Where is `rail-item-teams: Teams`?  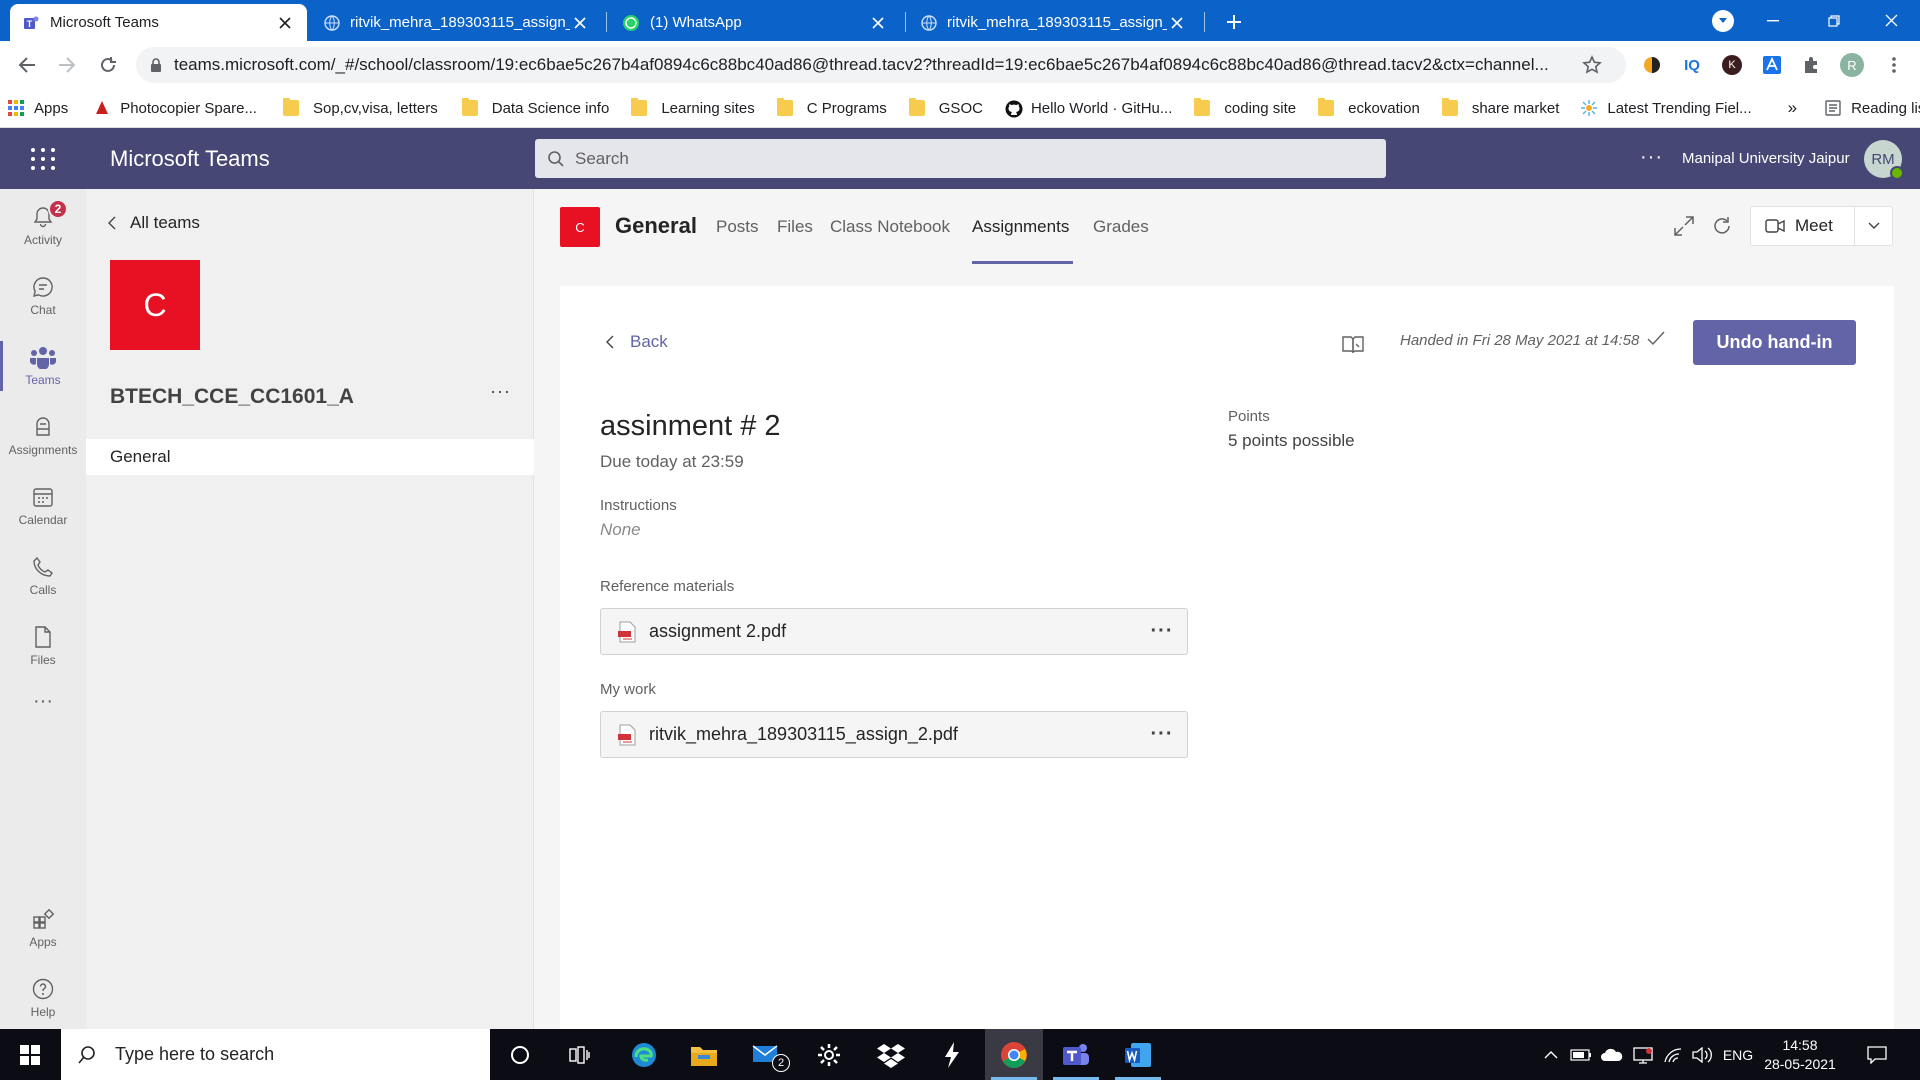
rail-item-teams: Teams is located at coordinates (43, 366).